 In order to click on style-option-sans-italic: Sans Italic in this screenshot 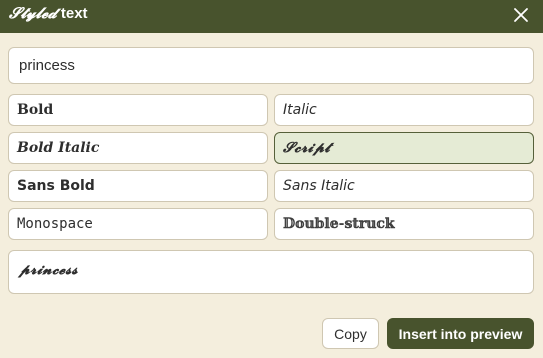, I will do `click(404, 186)`.